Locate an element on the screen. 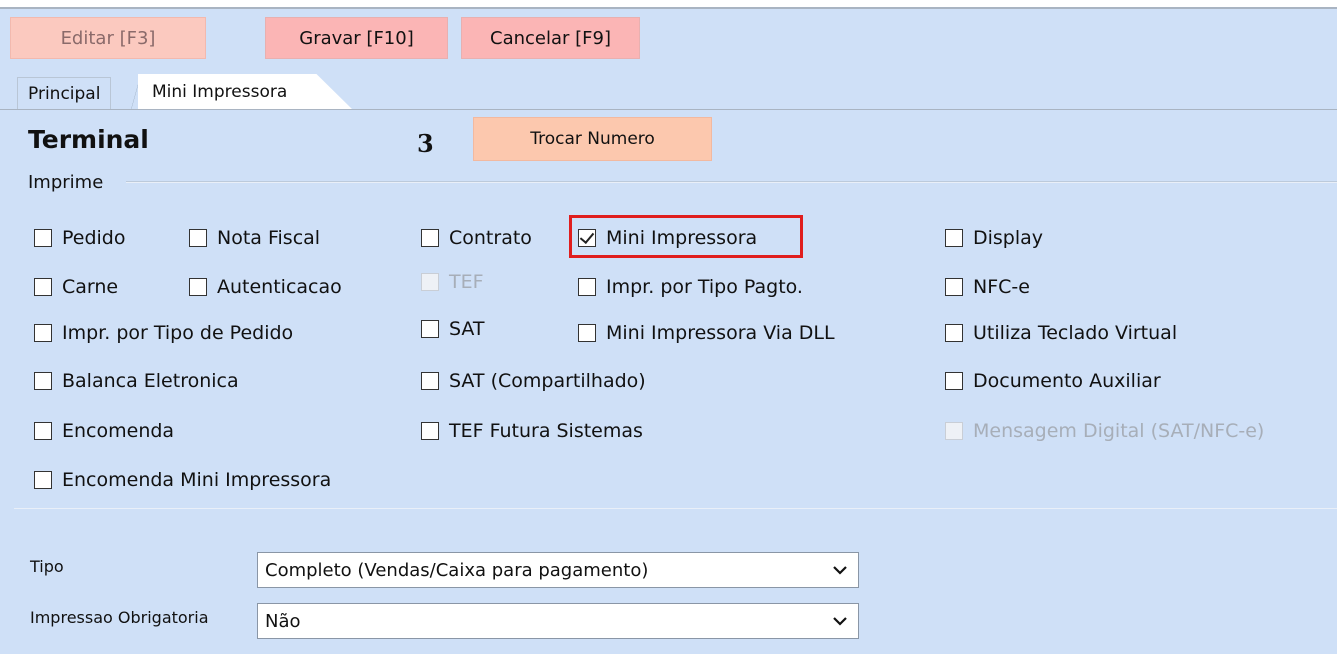 Image resolution: width=1337 pixels, height=654 pixels. save-button: Gravar [F10] is located at coordinates (356, 38).